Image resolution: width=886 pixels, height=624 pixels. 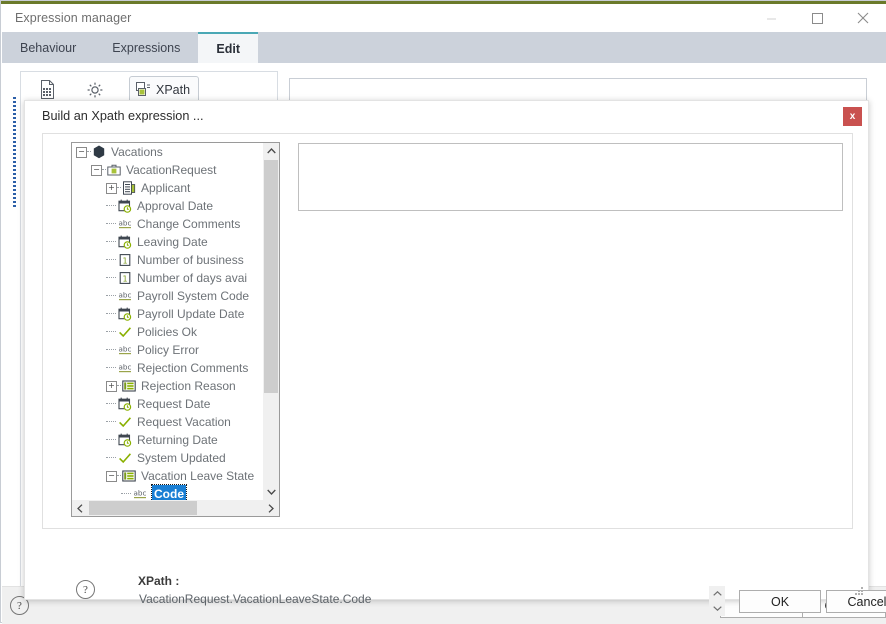 I want to click on form-icon, so click(x=129, y=188).